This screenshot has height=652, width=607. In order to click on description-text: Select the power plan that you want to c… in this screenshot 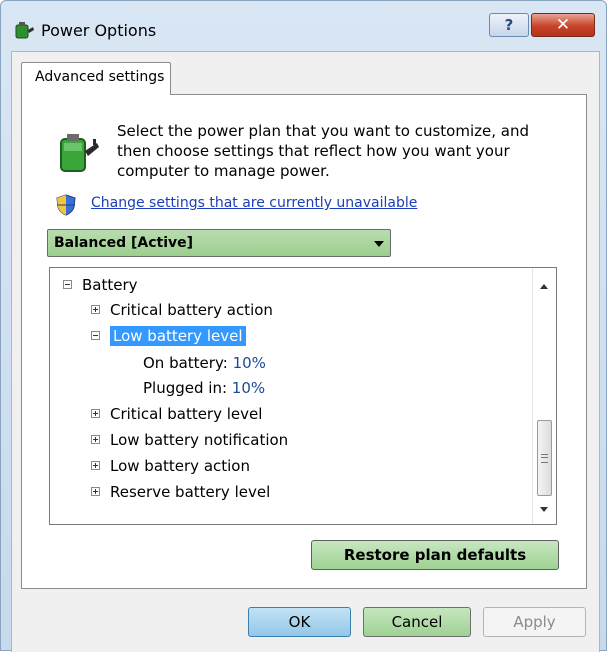, I will do `click(323, 151)`.